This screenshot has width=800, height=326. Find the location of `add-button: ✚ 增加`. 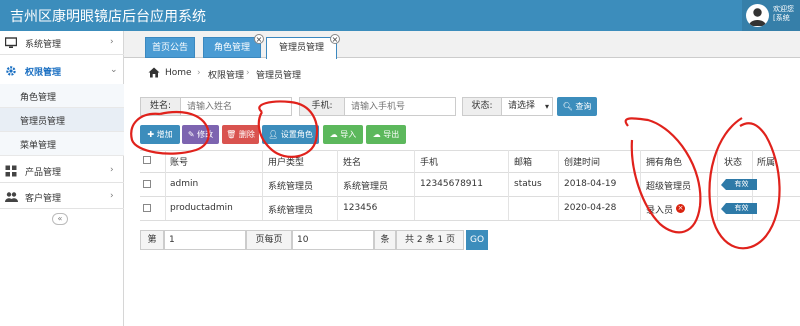

add-button: ✚ 增加 is located at coordinates (160, 134).